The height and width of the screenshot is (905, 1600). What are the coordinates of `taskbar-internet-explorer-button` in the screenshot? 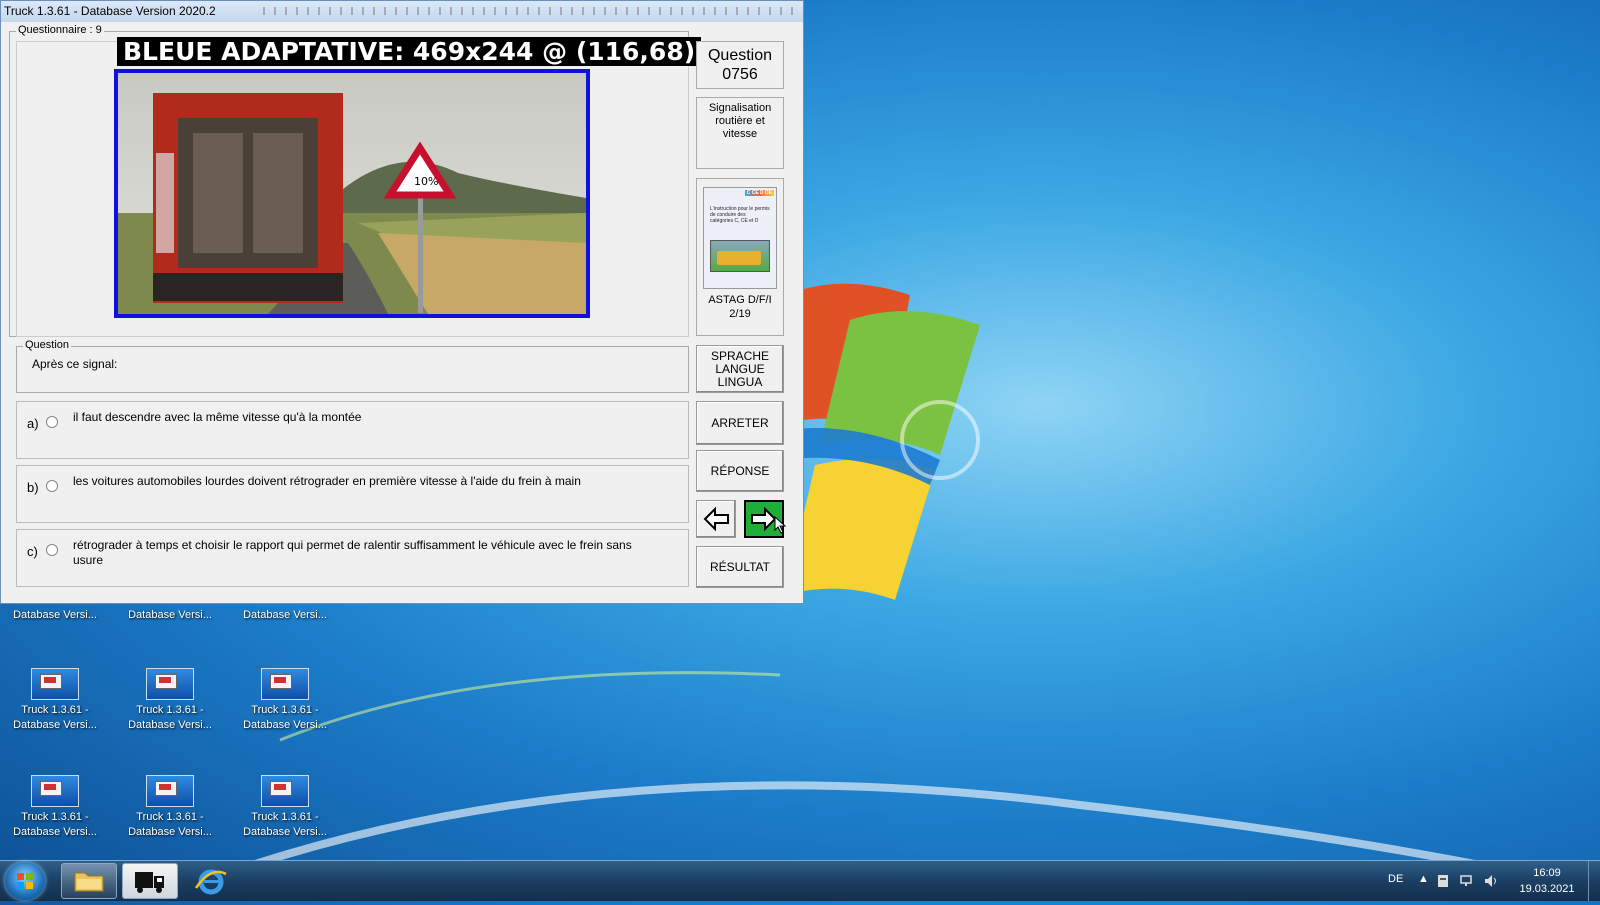 It's located at (211, 881).